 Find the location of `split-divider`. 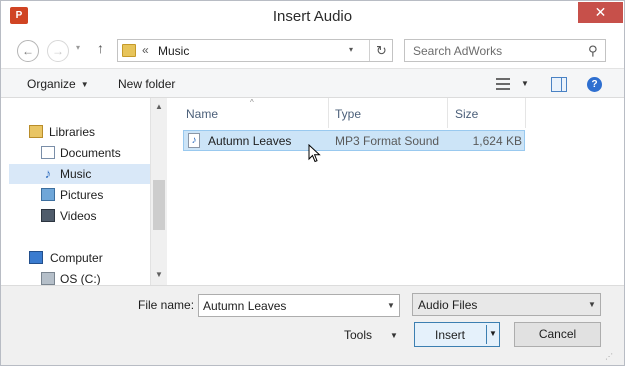

split-divider is located at coordinates (486, 334).